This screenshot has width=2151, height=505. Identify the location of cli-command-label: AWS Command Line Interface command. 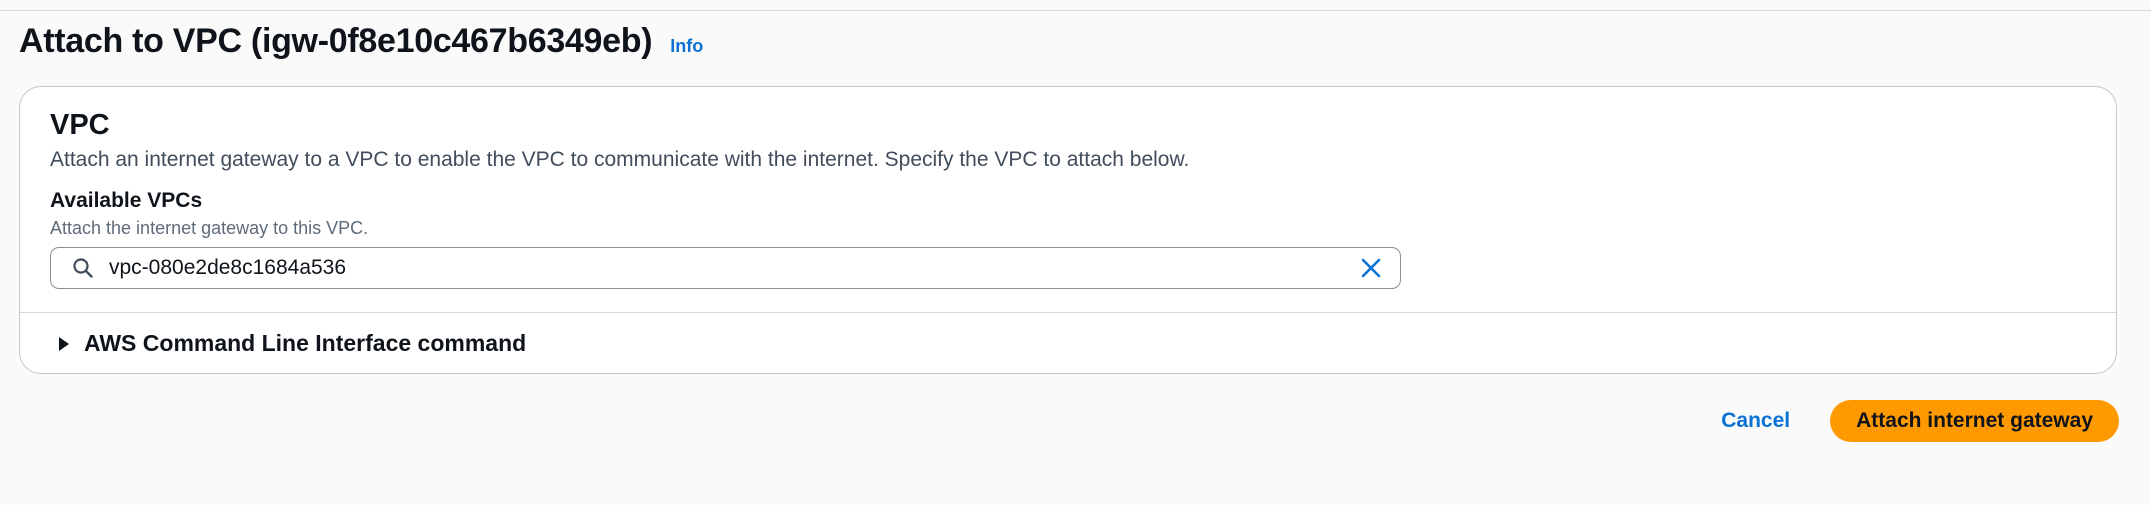
(305, 343).